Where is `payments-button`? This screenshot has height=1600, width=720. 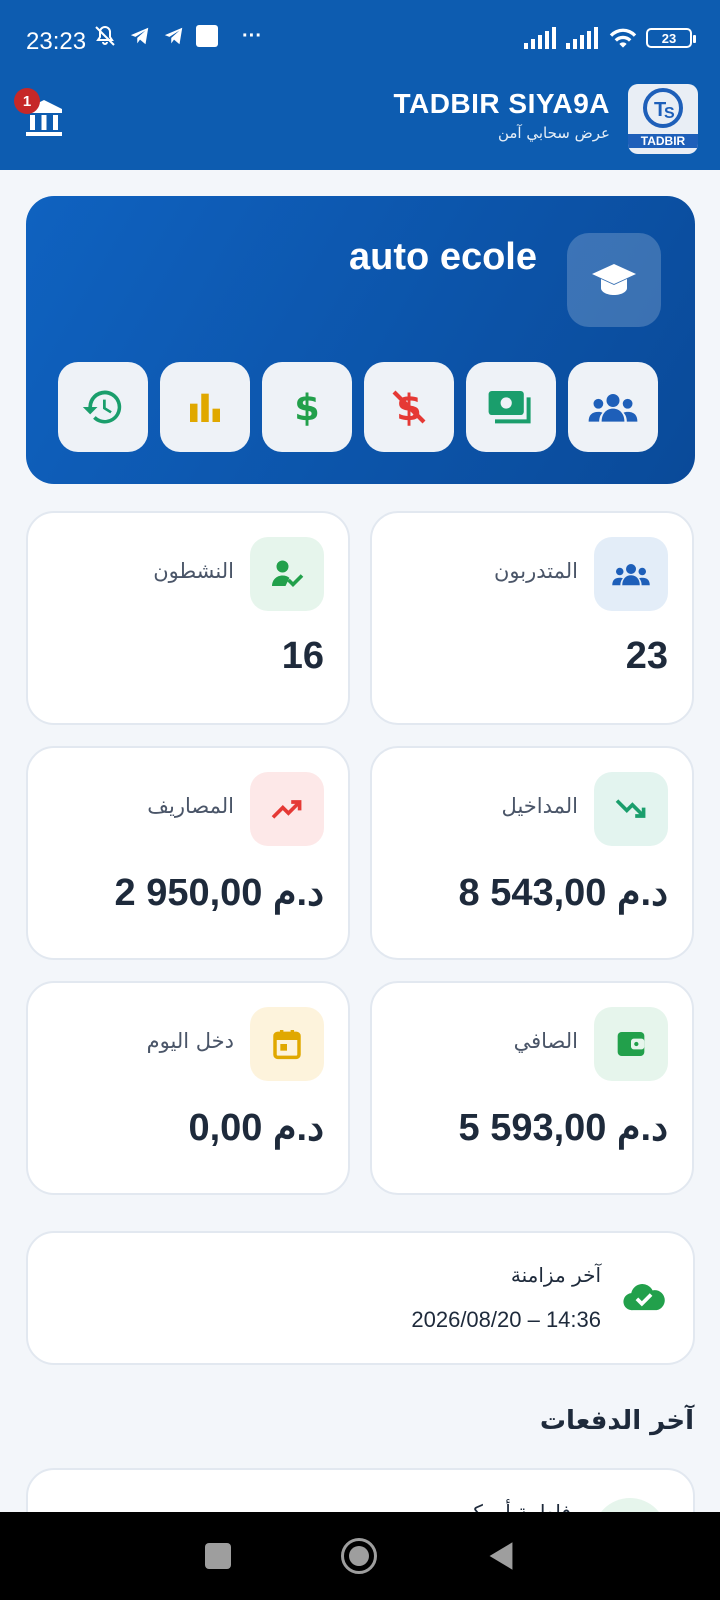 payments-button is located at coordinates (511, 407).